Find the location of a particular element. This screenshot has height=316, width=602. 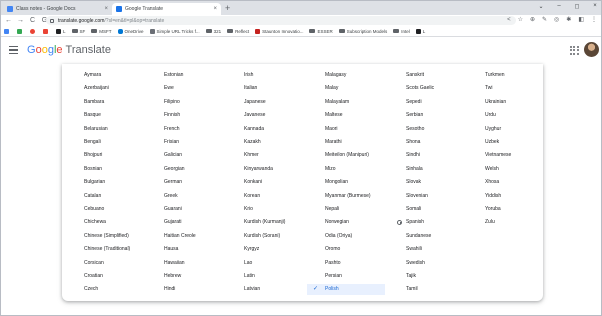

language-option: Hawaiian is located at coordinates (174, 263).